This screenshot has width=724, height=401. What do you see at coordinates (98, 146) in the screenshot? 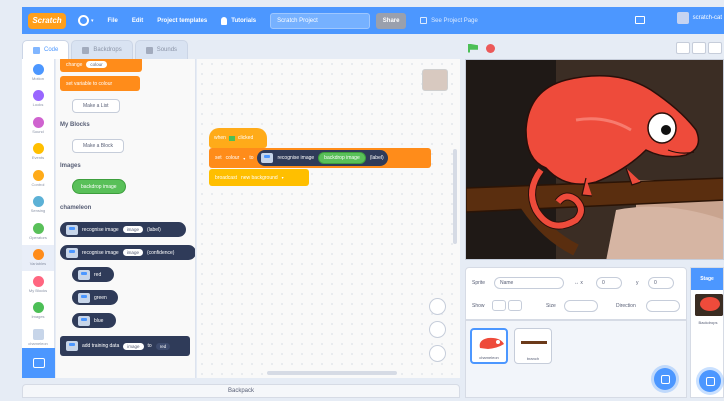
I see `make-block-button: Make a Block` at bounding box center [98, 146].